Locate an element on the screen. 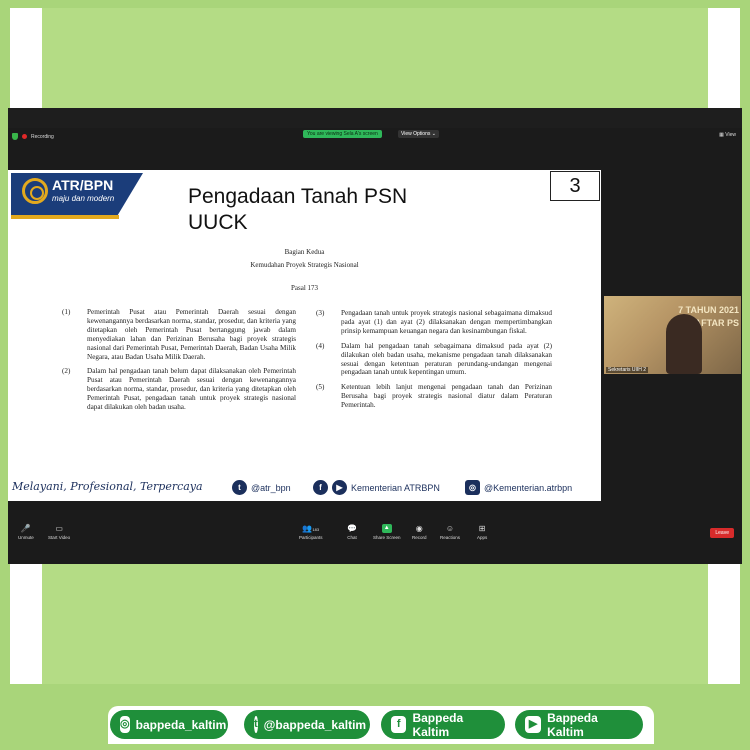 The width and height of the screenshot is (750, 750). slide-twitter: t @atr_bpn is located at coordinates (261, 487).